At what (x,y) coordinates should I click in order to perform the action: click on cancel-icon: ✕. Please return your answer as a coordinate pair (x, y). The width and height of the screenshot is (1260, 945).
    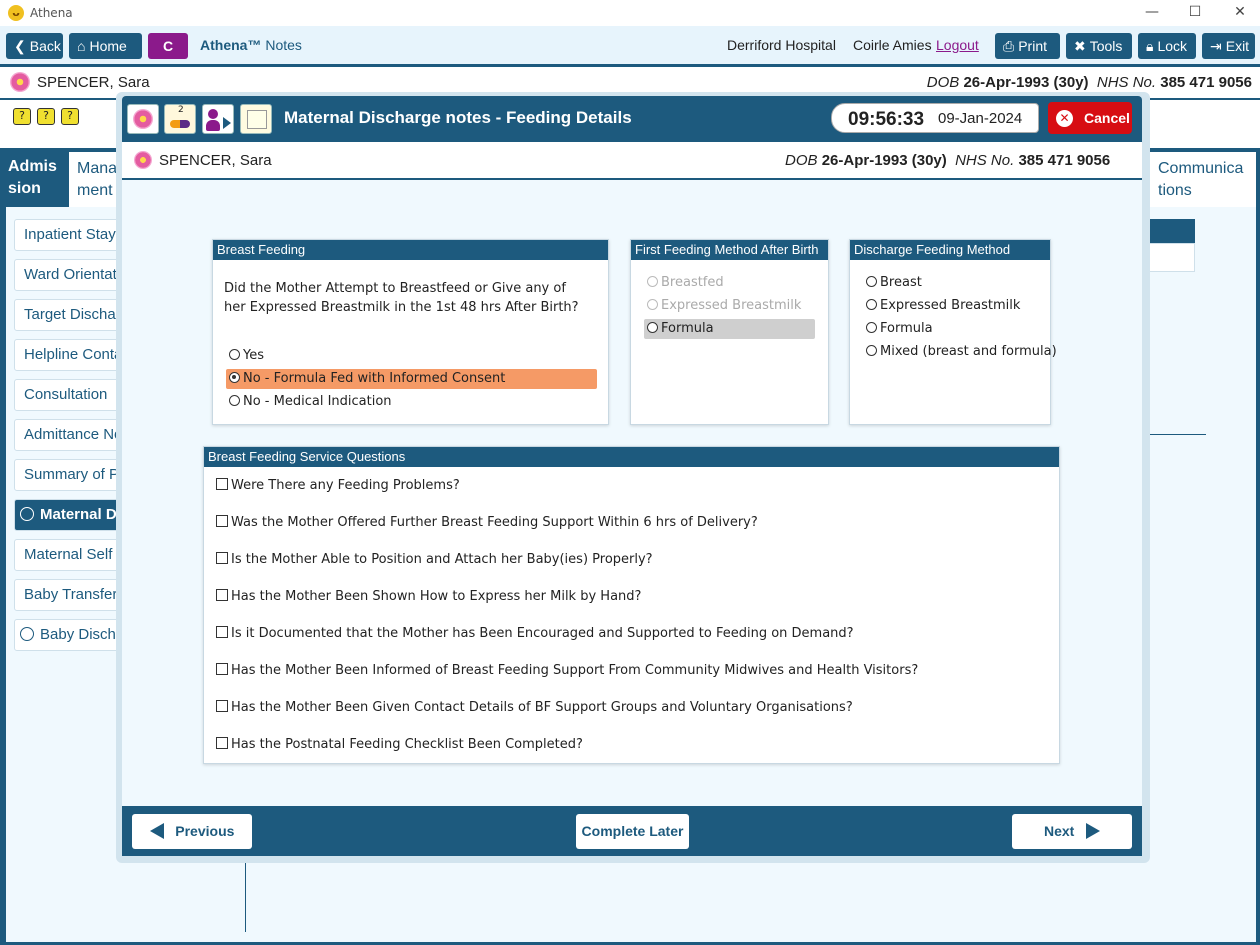
    Looking at the image, I should click on (1064, 118).